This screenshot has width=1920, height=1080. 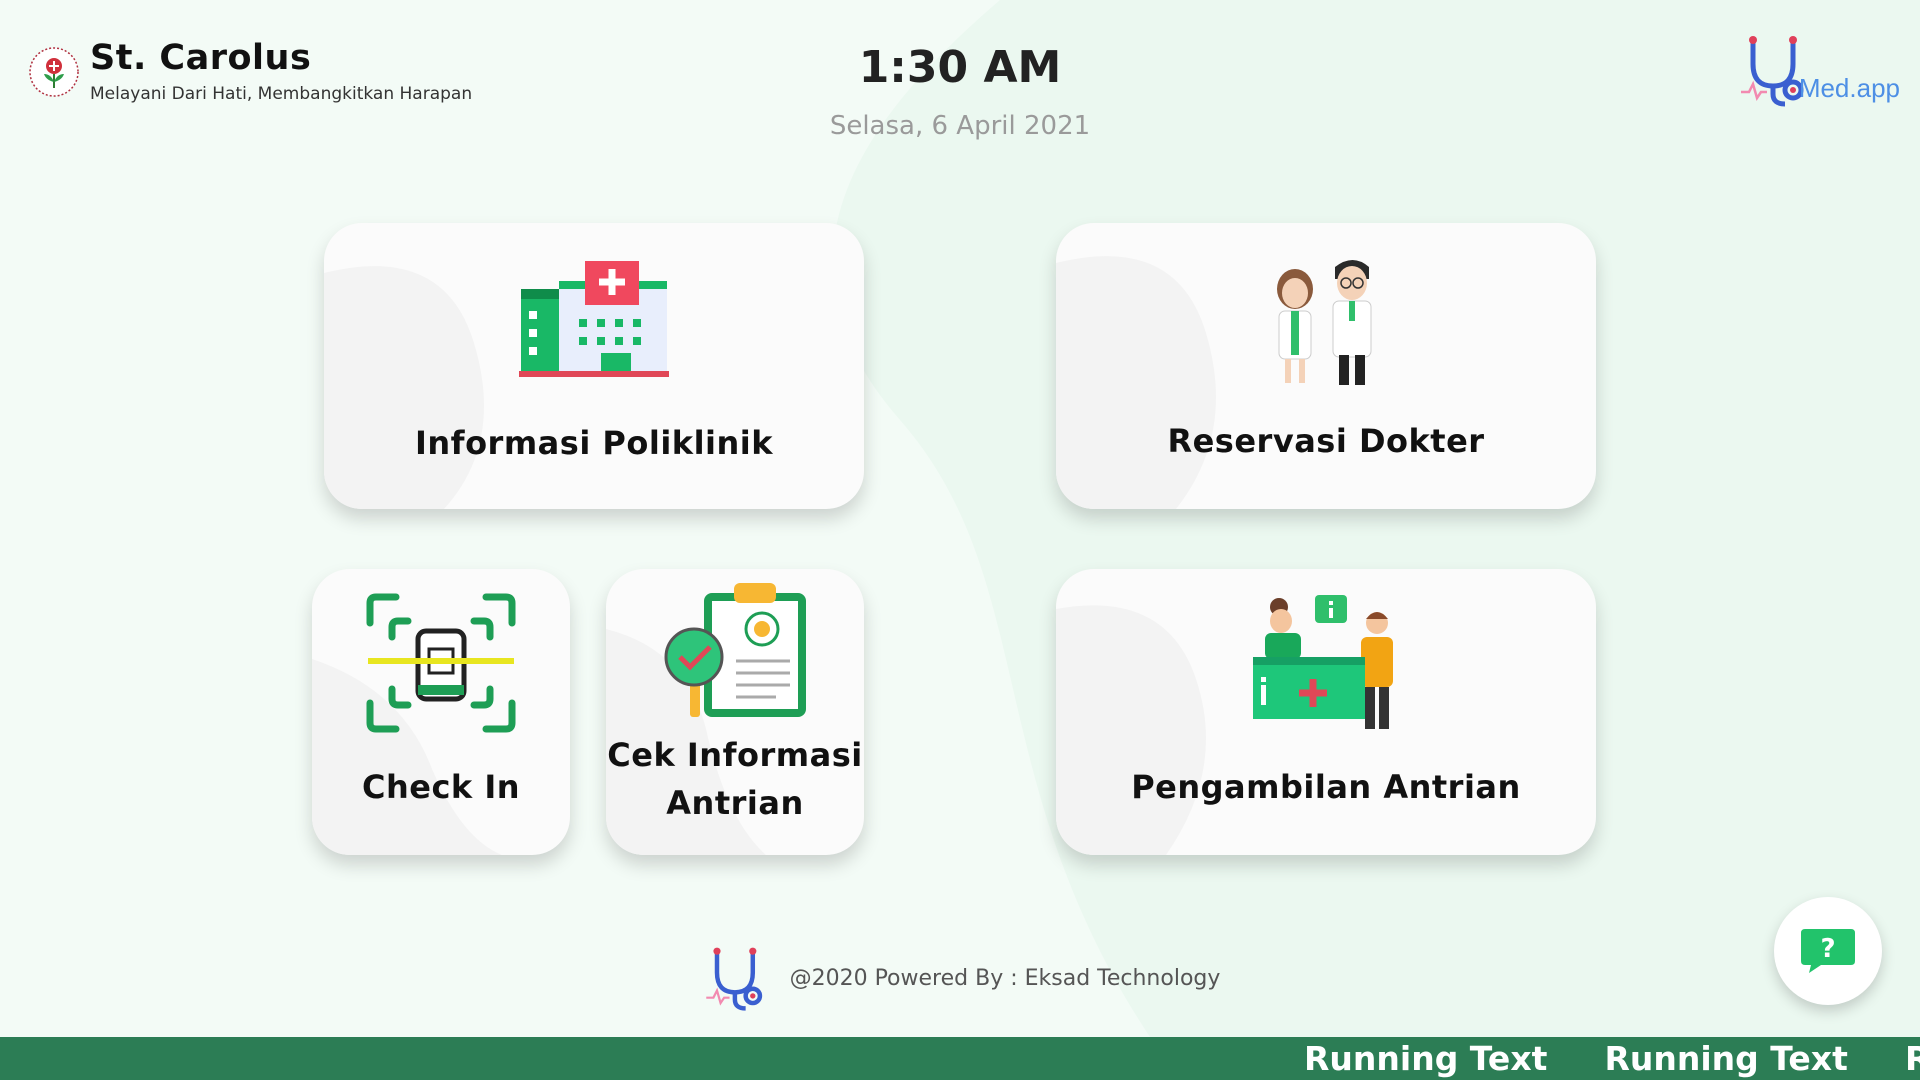 I want to click on card-label-line-1: Cek Informasi, so click(x=735, y=755).